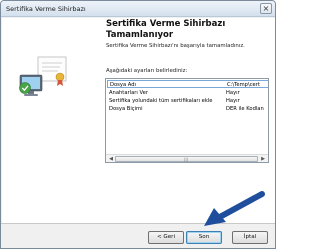 The width and height of the screenshot is (320, 249). I want to click on setting-key: Dosya Adı, so click(123, 85).